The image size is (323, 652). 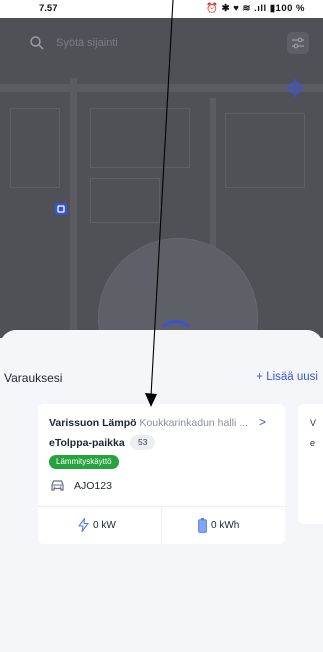 What do you see at coordinates (202, 525) in the screenshot?
I see `battery-icon` at bounding box center [202, 525].